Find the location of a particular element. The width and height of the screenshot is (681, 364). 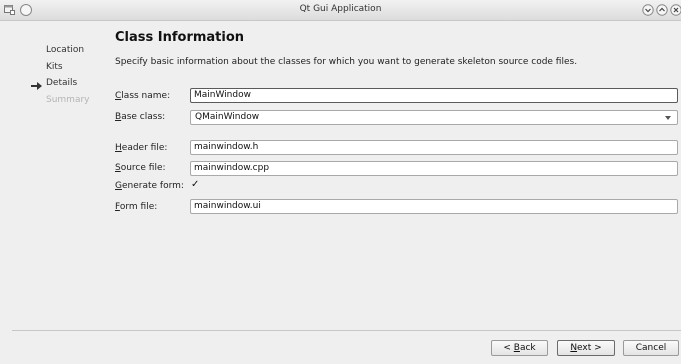

back-button: < Back is located at coordinates (519, 348).